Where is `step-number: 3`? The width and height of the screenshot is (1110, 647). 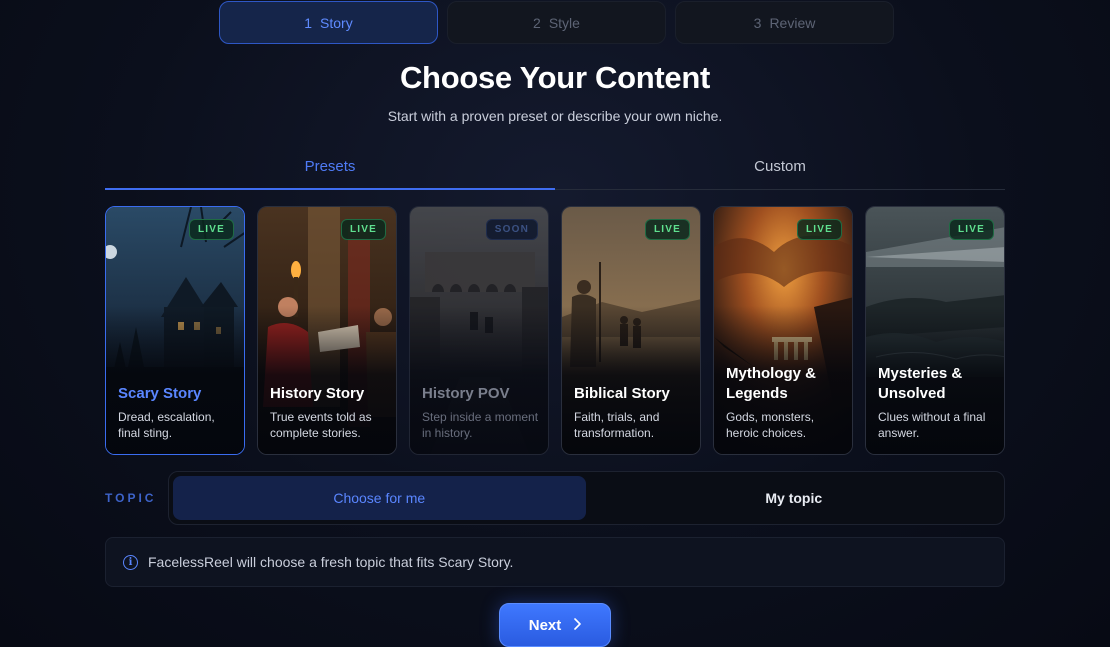
step-number: 3 is located at coordinates (757, 22).